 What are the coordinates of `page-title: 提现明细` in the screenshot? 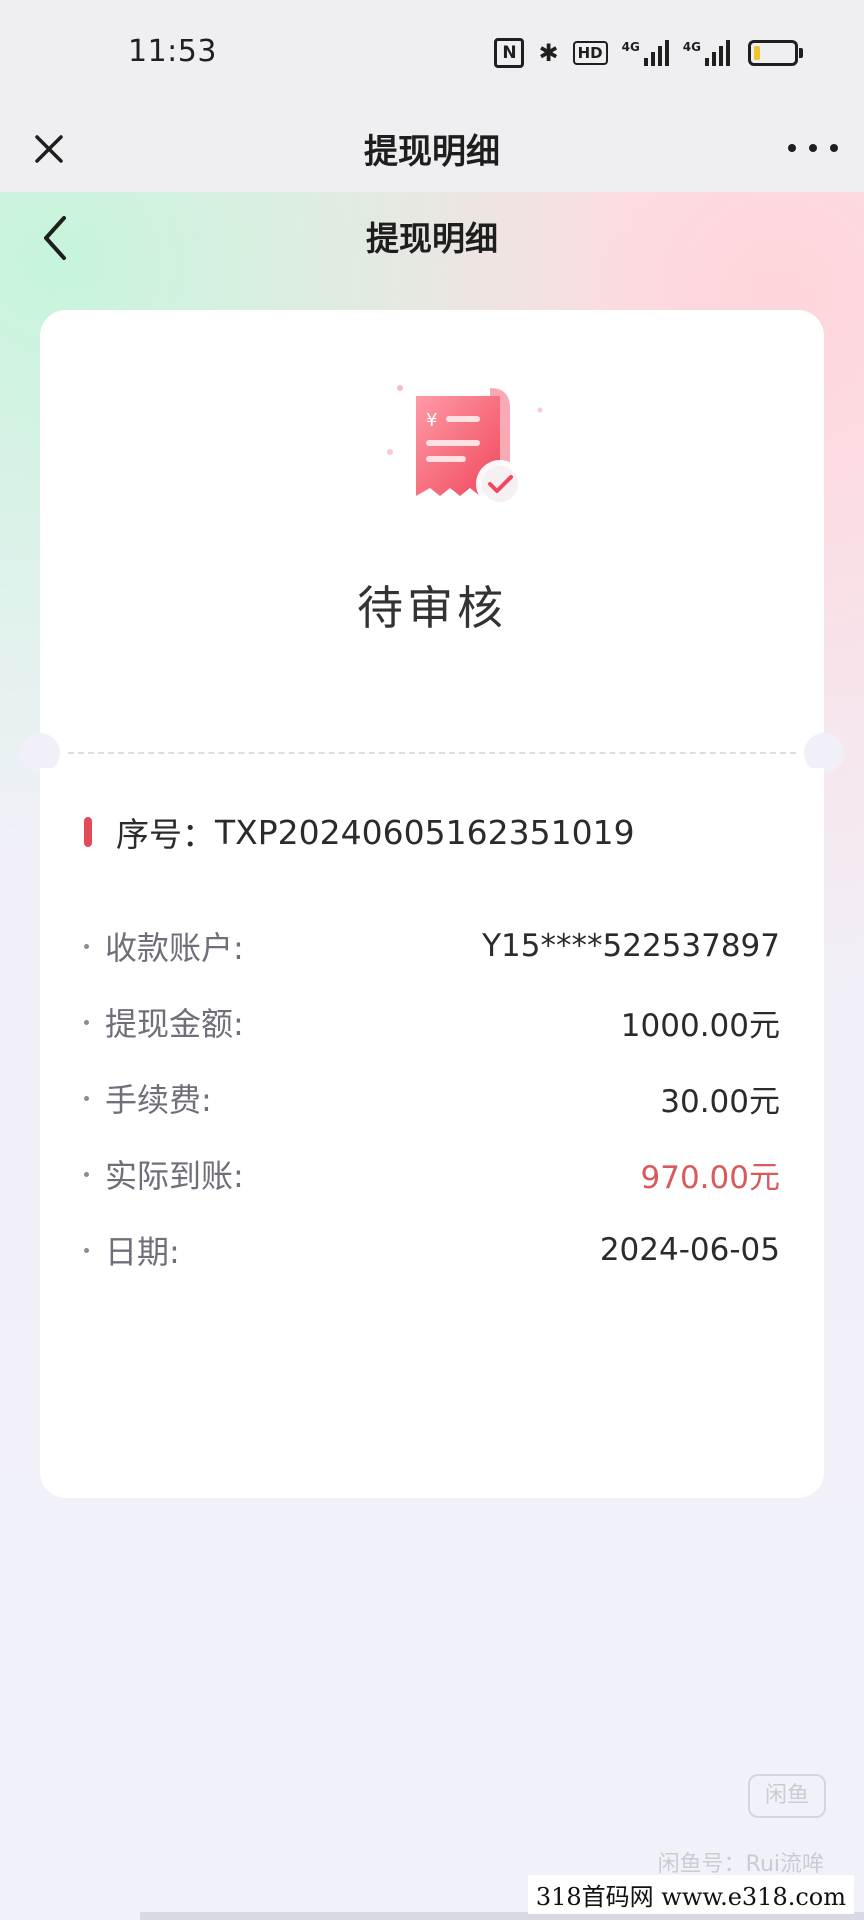 It's located at (432, 238).